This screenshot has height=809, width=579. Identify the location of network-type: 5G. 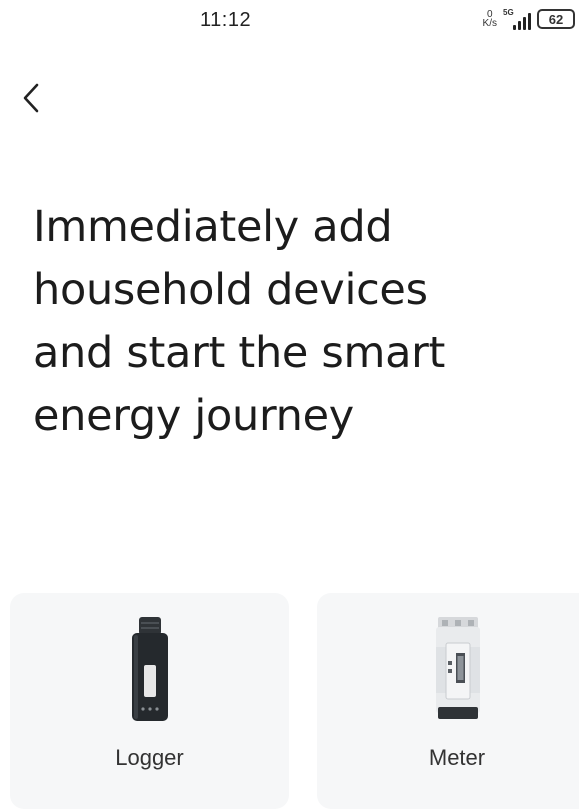
(508, 12).